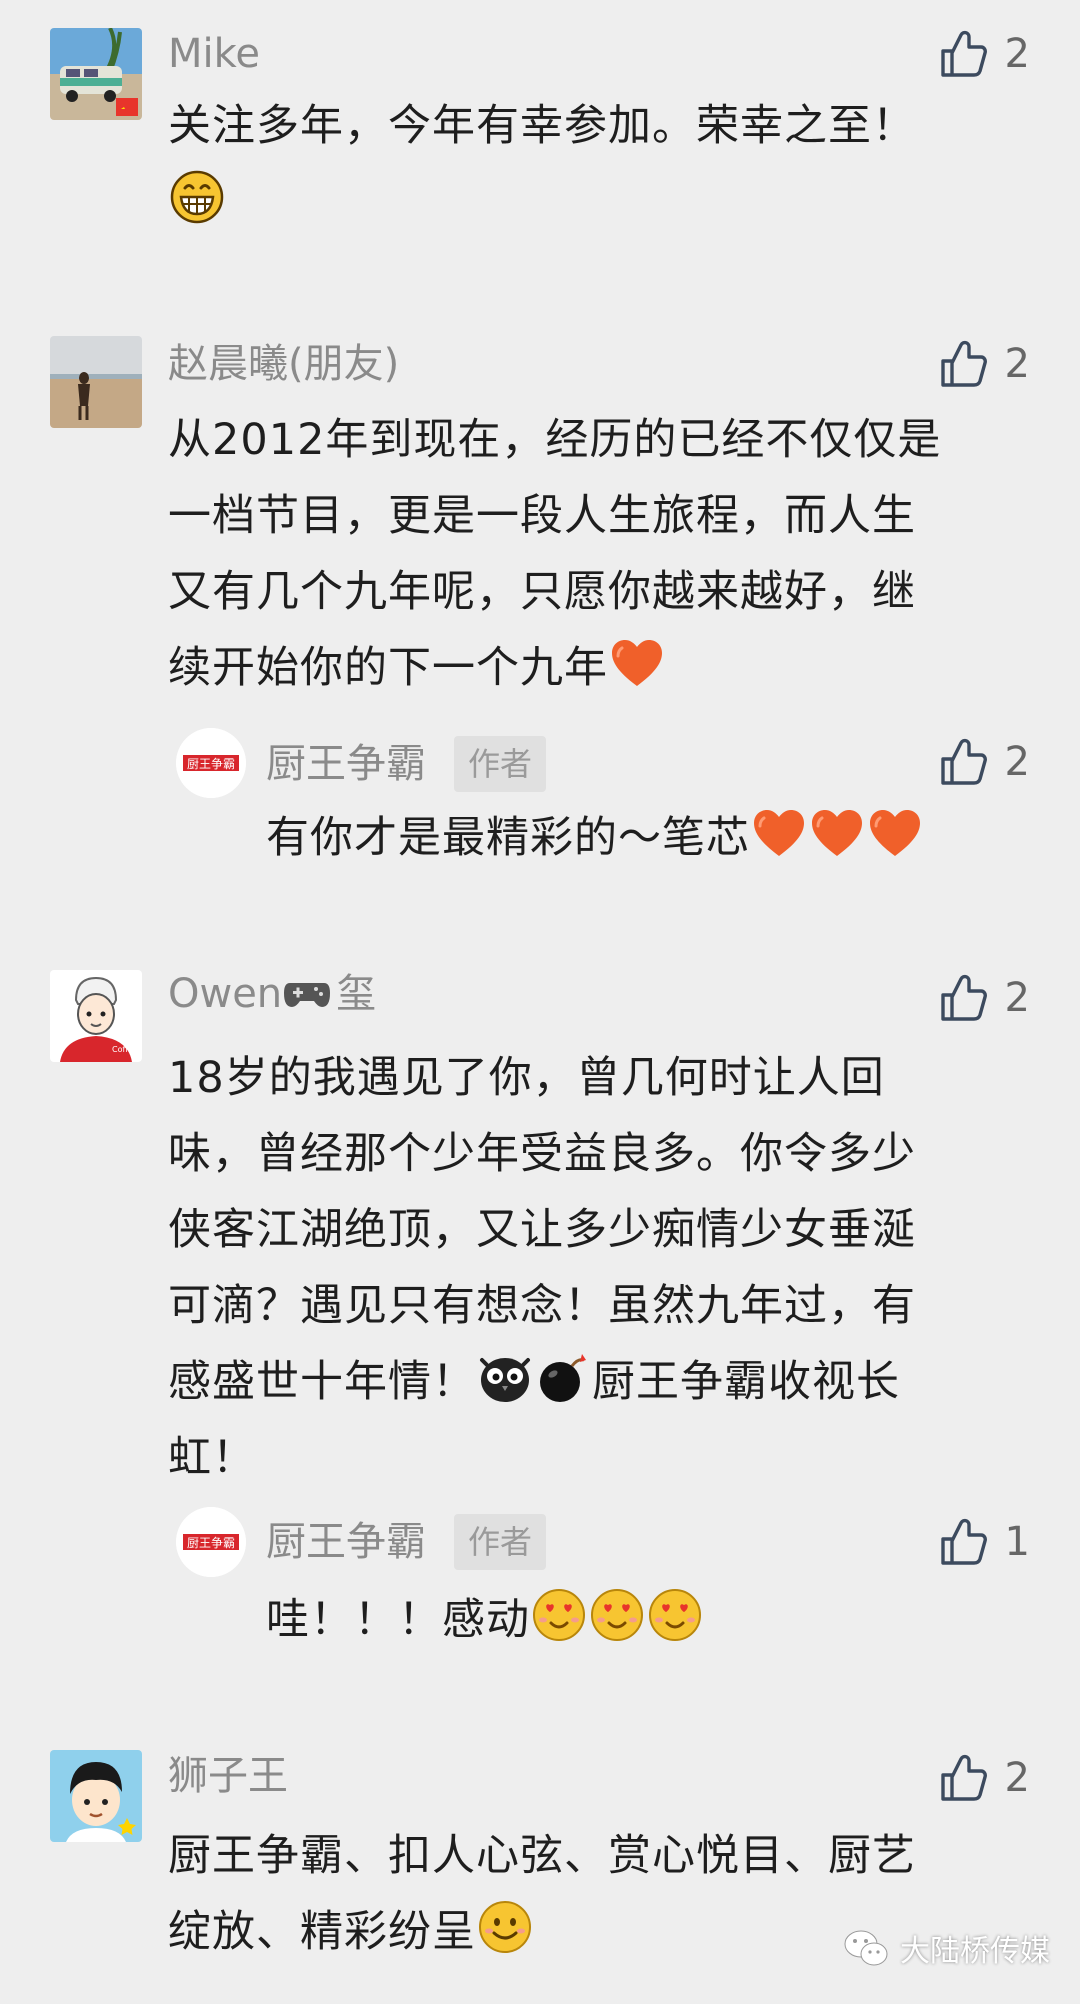 The width and height of the screenshot is (1080, 2004). Describe the element at coordinates (866, 1948) in the screenshot. I see `wechat-icon` at that location.